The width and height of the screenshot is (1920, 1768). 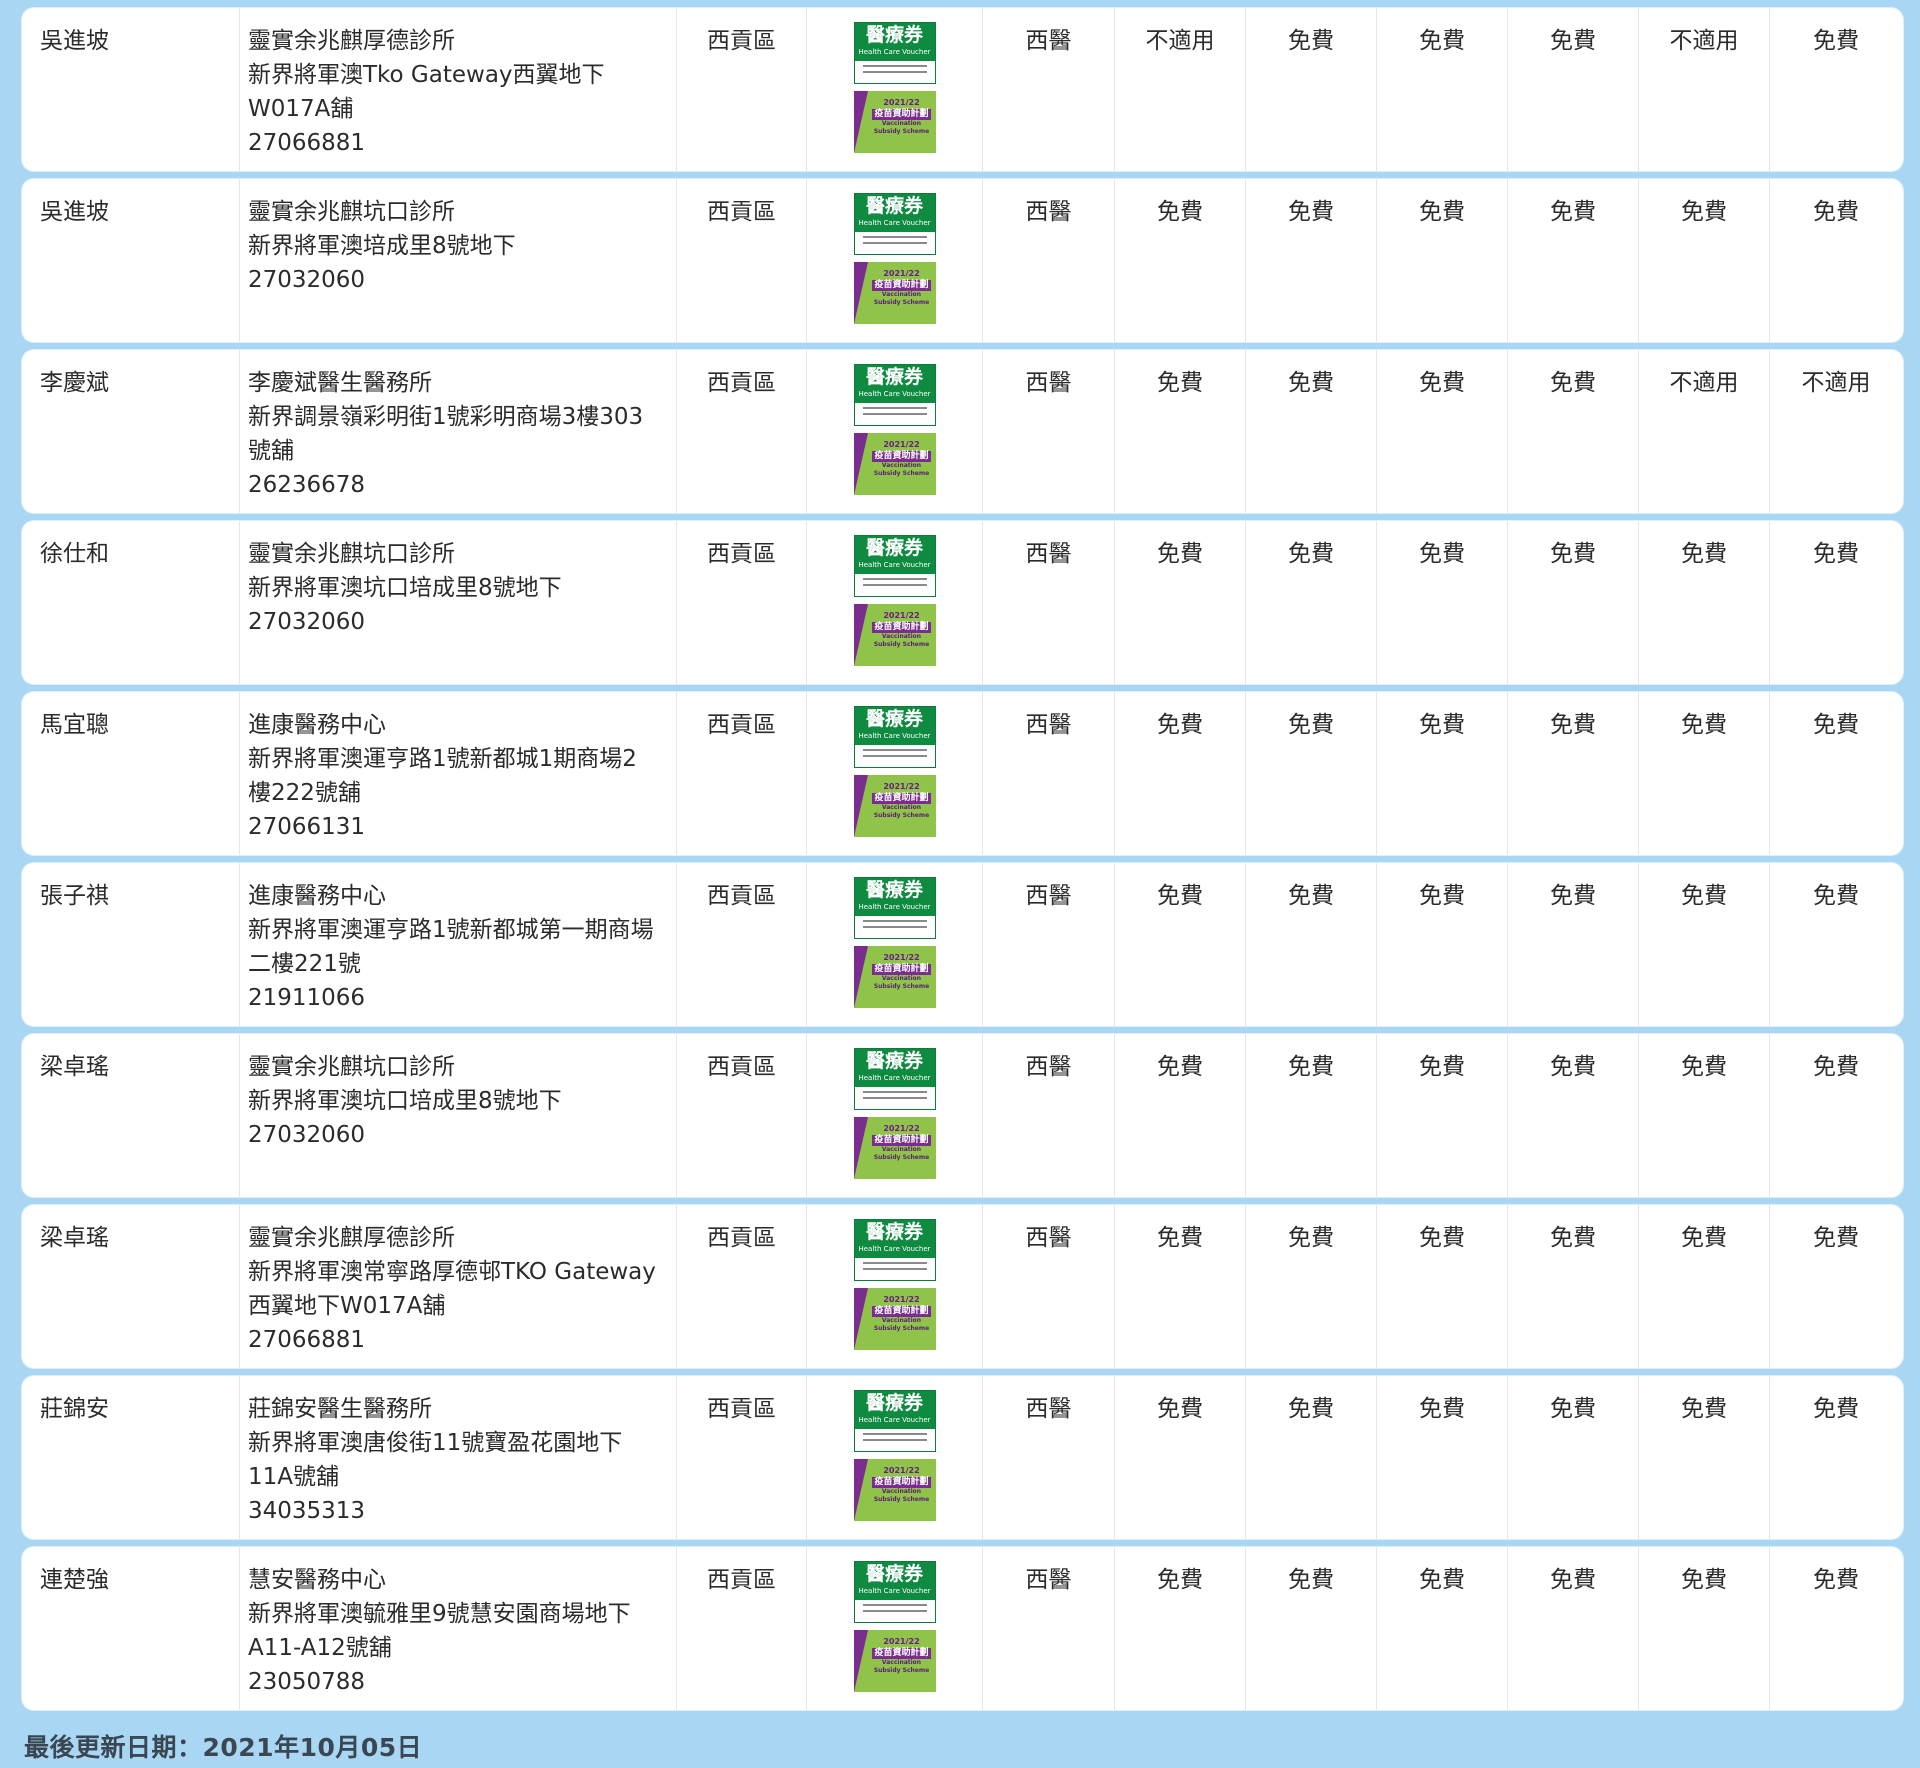 What do you see at coordinates (307, 485) in the screenshot?
I see `clinic-phone: 26236678` at bounding box center [307, 485].